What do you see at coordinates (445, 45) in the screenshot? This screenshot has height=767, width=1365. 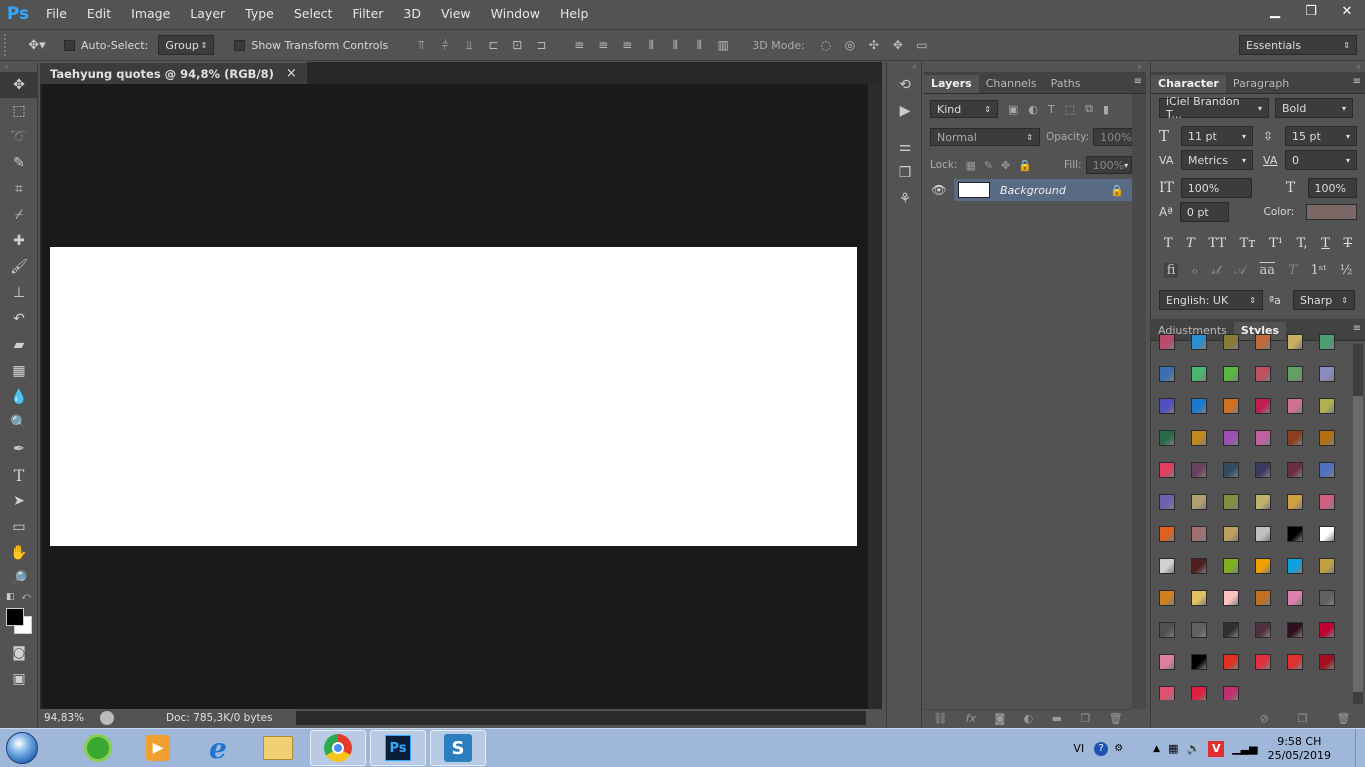 I see `align-vcenter-icon: ⫩` at bounding box center [445, 45].